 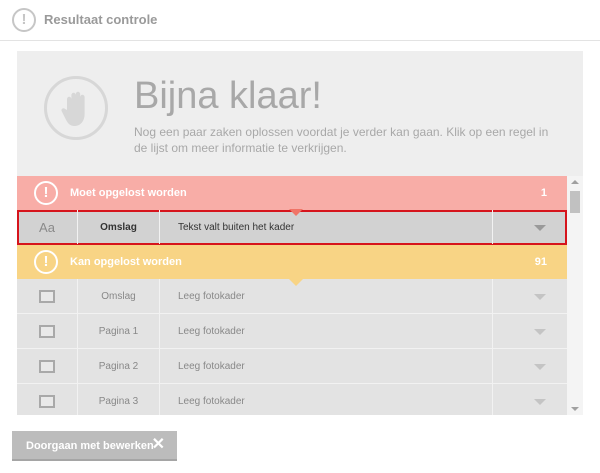 What do you see at coordinates (292, 193) in the screenshot?
I see `section-must-fix: ! Moet opgelost worden 1` at bounding box center [292, 193].